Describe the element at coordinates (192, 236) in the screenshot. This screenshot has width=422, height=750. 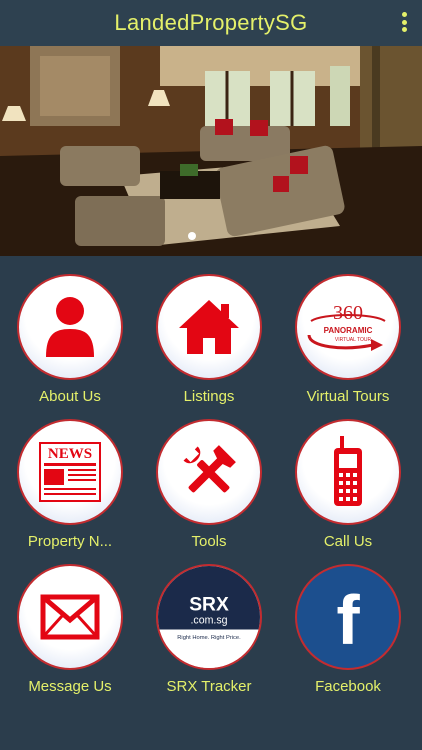
I see `carousel-page-indicator` at that location.